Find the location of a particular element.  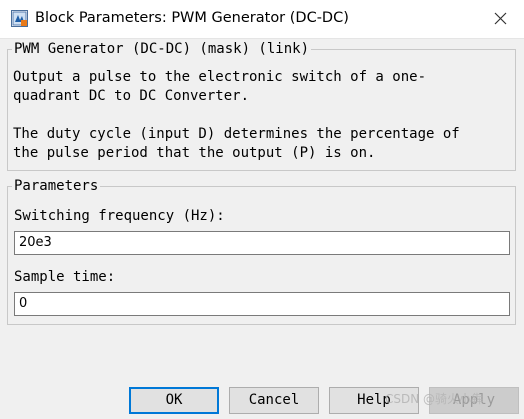

cancel-button: Cancel is located at coordinates (274, 400).